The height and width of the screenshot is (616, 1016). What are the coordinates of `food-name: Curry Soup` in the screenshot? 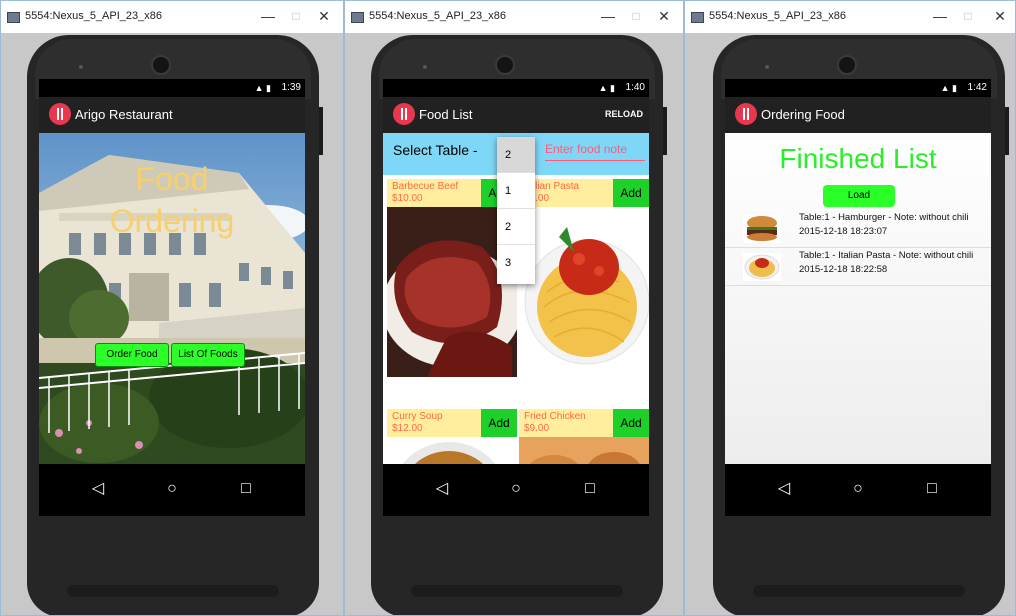 It's located at (417, 416).